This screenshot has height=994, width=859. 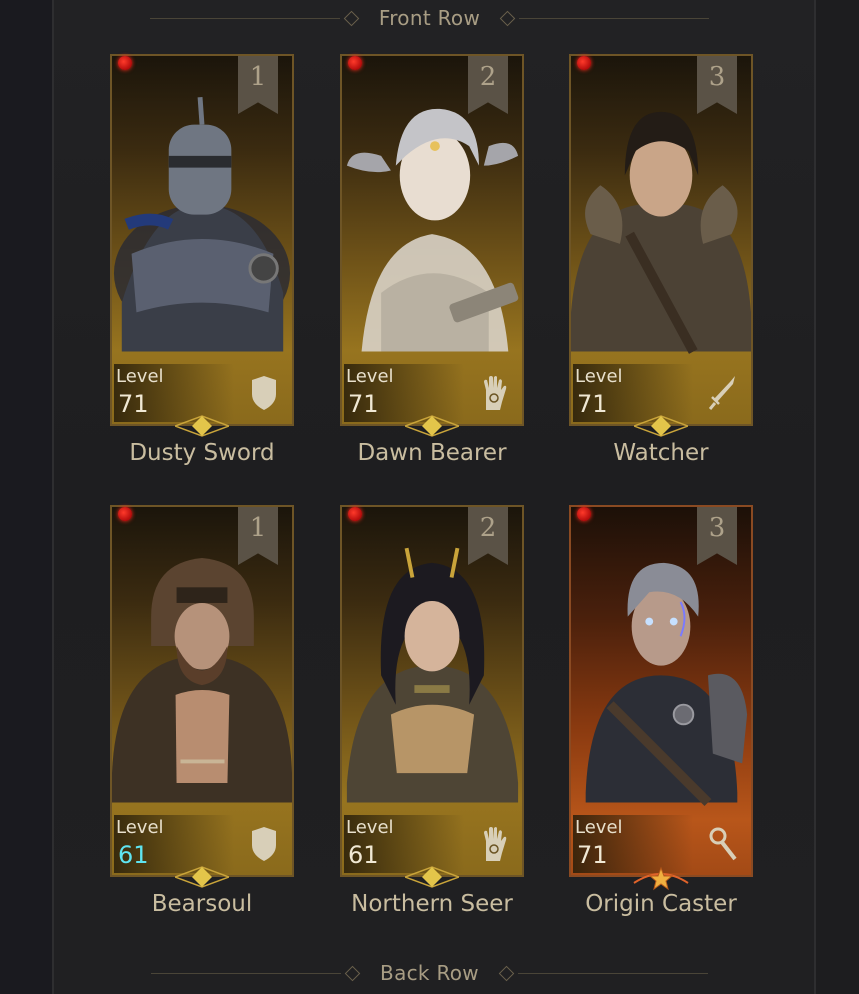 I want to click on front-row-header: Front Row, so click(x=429, y=18).